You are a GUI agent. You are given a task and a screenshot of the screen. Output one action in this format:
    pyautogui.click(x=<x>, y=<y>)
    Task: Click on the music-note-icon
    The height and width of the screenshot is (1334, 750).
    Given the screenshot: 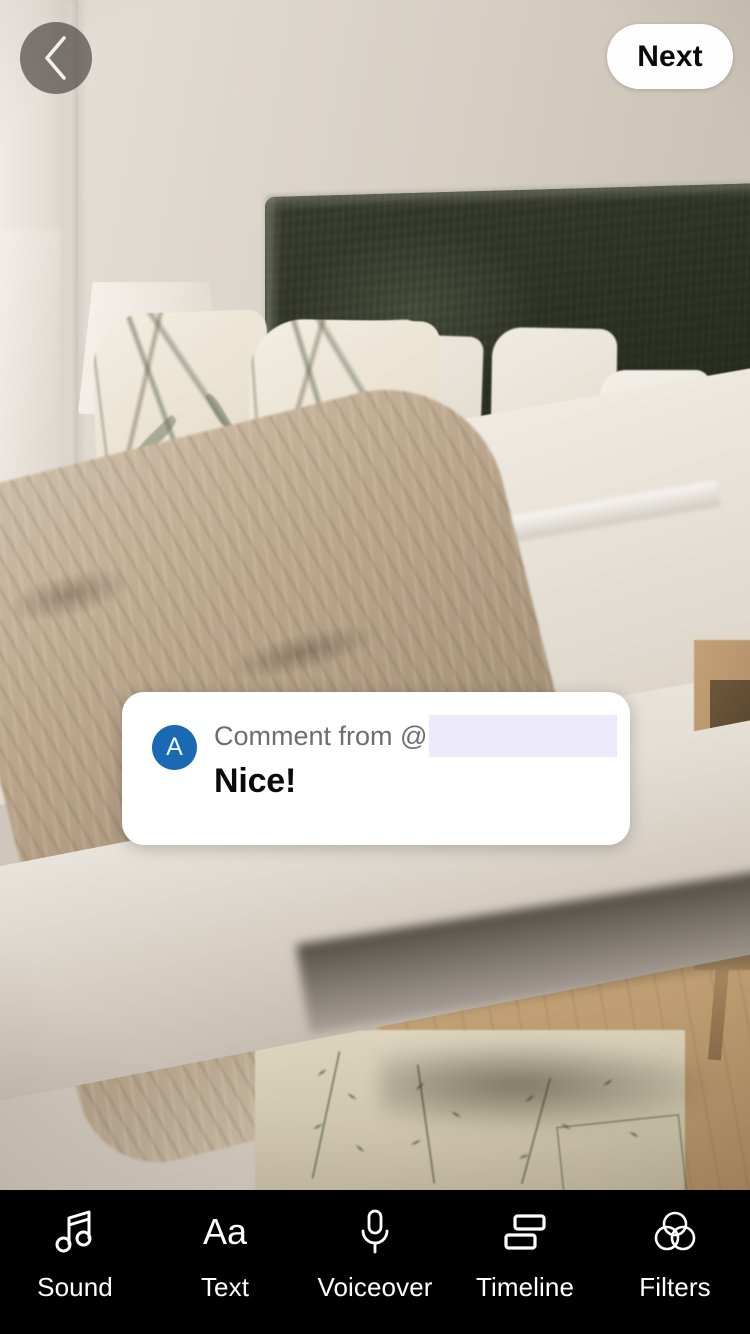 What is the action you would take?
    pyautogui.click(x=75, y=1232)
    